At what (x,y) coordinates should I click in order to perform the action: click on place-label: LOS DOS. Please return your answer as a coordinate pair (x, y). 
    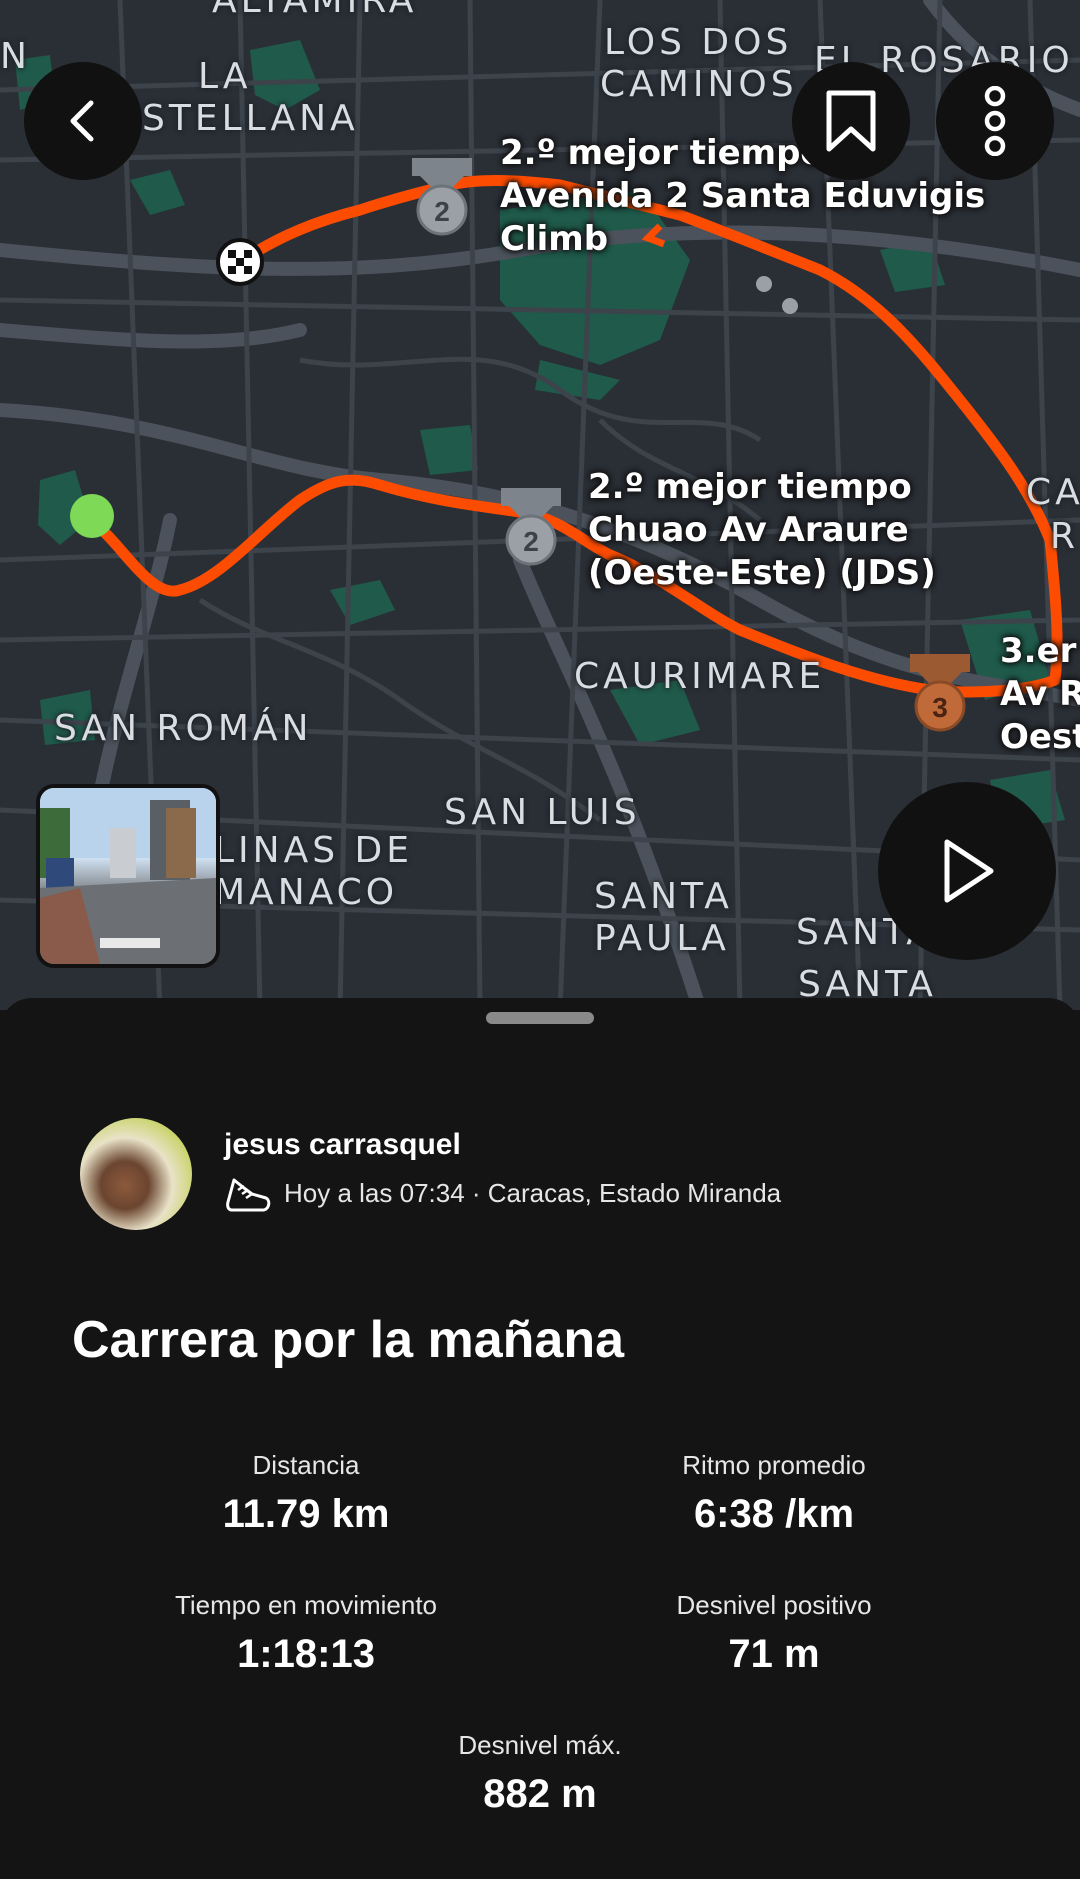
    Looking at the image, I should click on (698, 42).